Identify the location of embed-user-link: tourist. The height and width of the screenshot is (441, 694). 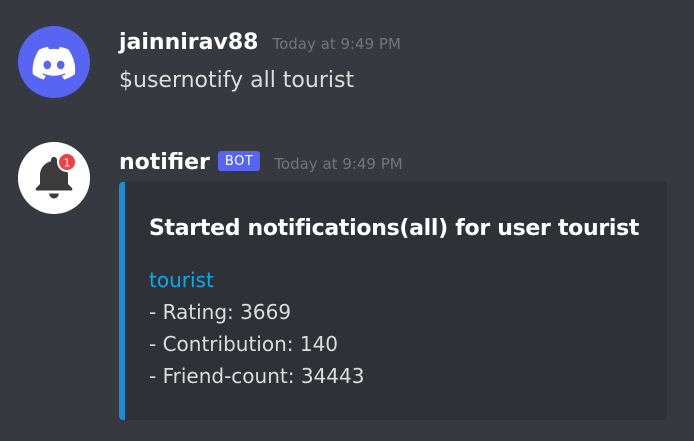
(181, 280).